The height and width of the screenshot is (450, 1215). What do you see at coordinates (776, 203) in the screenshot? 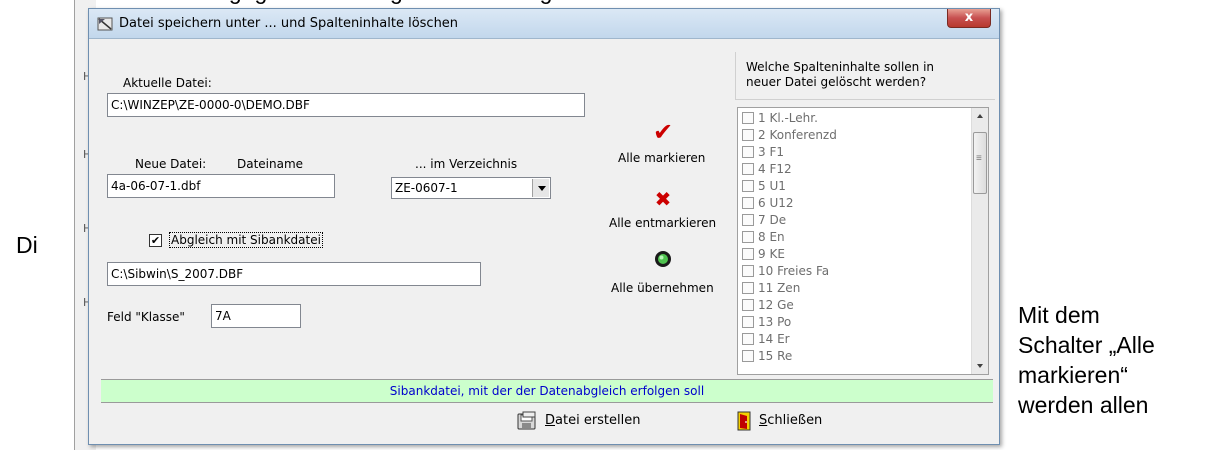
I see `list-item-label: 6 U12` at bounding box center [776, 203].